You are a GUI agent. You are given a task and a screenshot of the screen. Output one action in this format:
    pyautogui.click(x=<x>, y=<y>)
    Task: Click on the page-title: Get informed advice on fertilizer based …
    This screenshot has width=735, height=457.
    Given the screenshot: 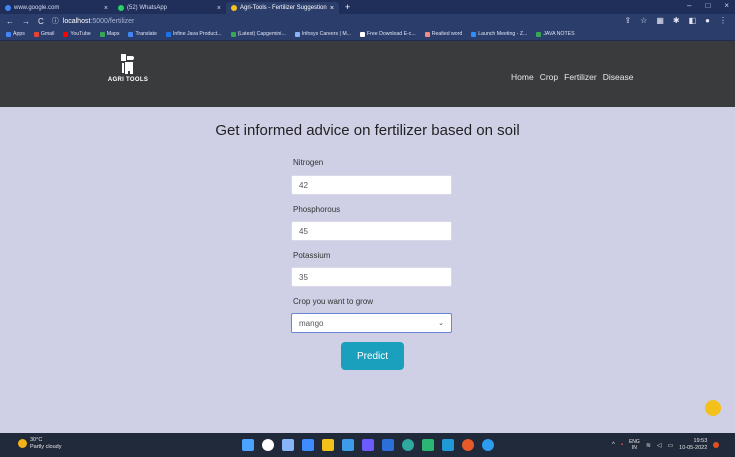 What is the action you would take?
    pyautogui.click(x=367, y=130)
    